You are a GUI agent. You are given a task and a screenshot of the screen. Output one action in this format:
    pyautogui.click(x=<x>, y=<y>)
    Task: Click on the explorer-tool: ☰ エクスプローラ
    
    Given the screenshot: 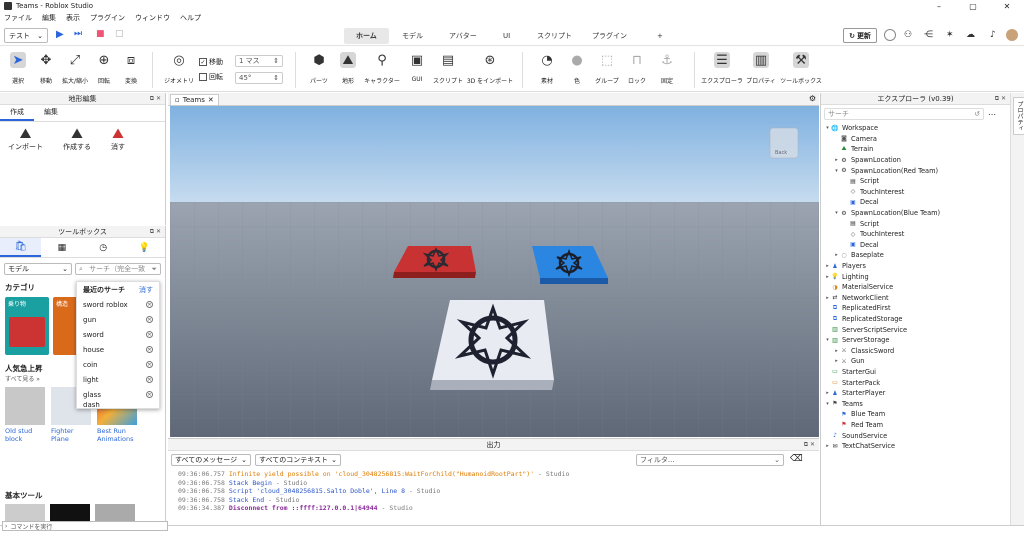 What is the action you would take?
    pyautogui.click(x=722, y=68)
    